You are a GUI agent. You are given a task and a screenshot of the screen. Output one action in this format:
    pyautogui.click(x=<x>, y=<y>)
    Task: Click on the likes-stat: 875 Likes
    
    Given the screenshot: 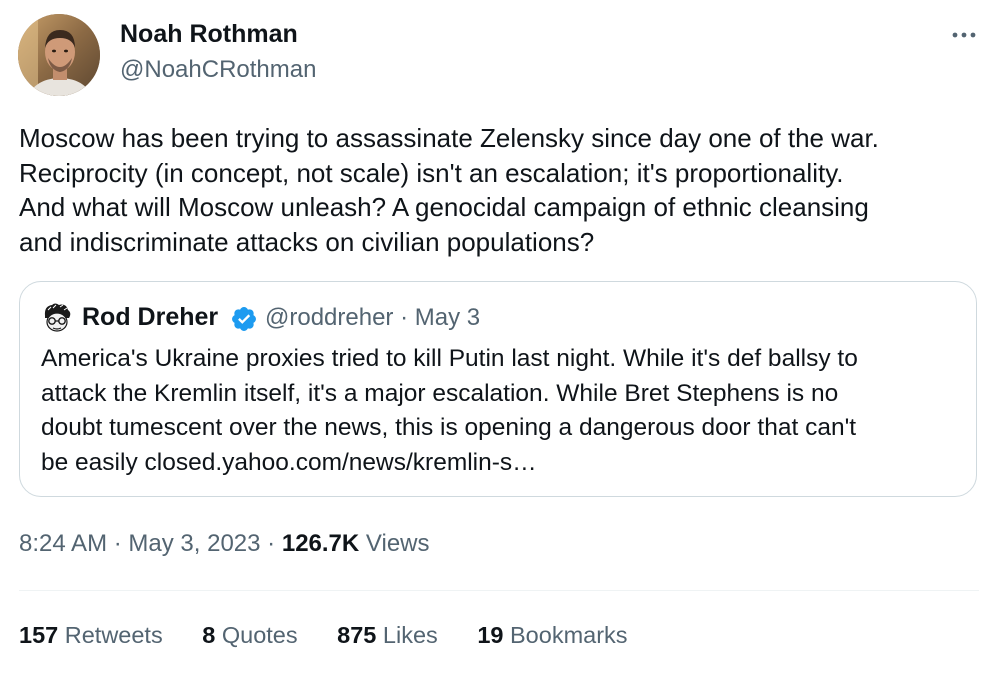 What is the action you would take?
    pyautogui.click(x=387, y=635)
    